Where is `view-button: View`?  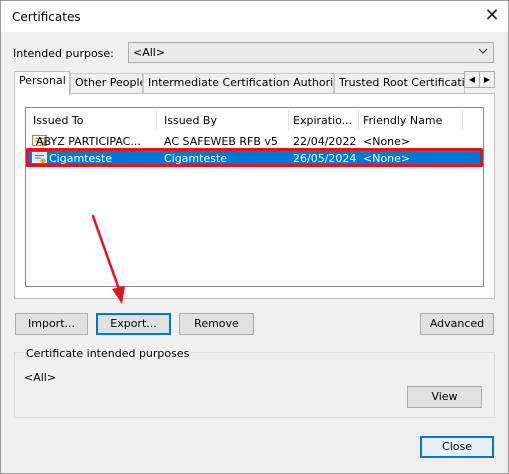
view-button: View is located at coordinates (444, 397).